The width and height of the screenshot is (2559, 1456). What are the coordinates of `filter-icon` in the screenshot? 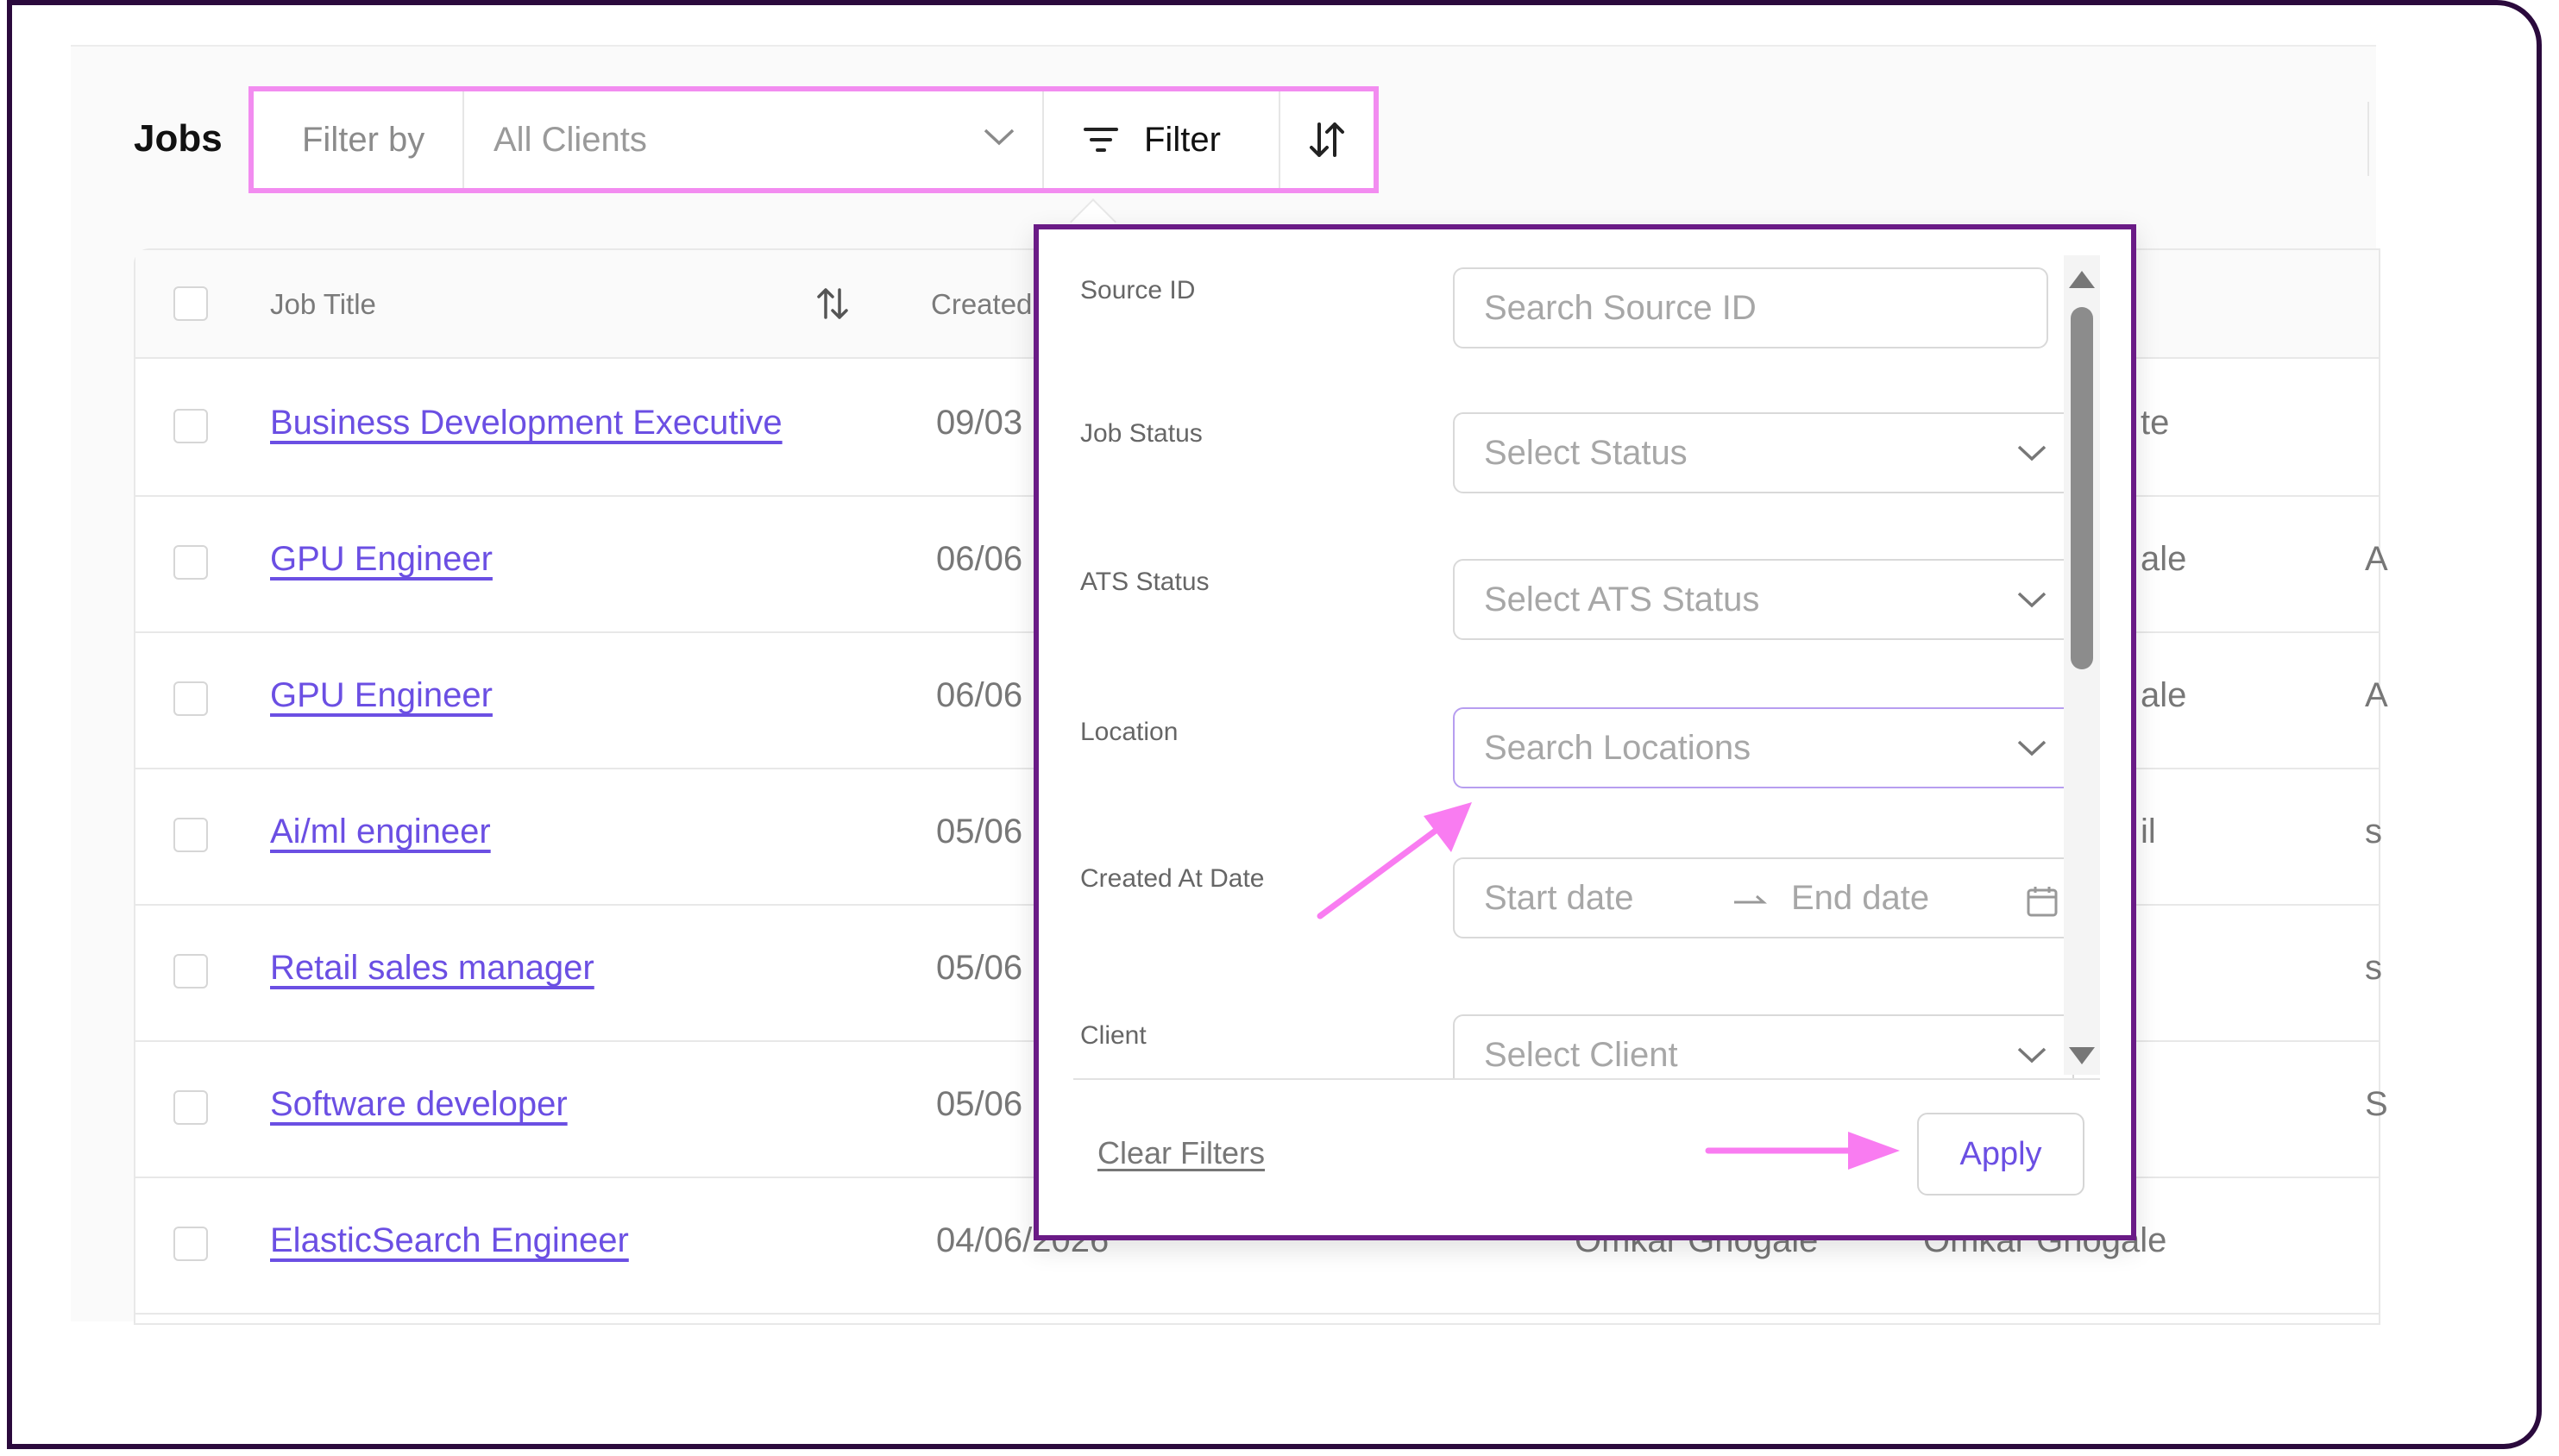 It's located at (1101, 140).